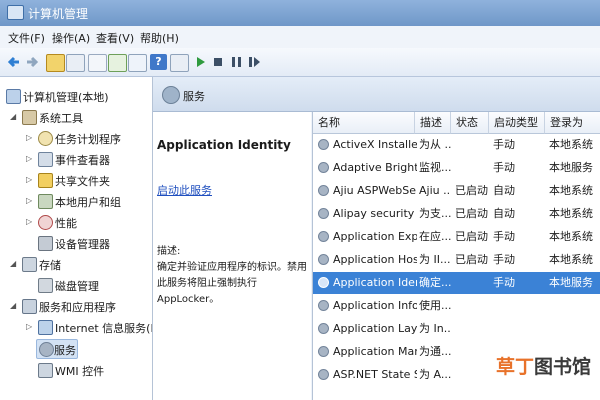 The width and height of the screenshot is (600, 400). Describe the element at coordinates (97, 63) in the screenshot. I see `properties-icon` at that location.